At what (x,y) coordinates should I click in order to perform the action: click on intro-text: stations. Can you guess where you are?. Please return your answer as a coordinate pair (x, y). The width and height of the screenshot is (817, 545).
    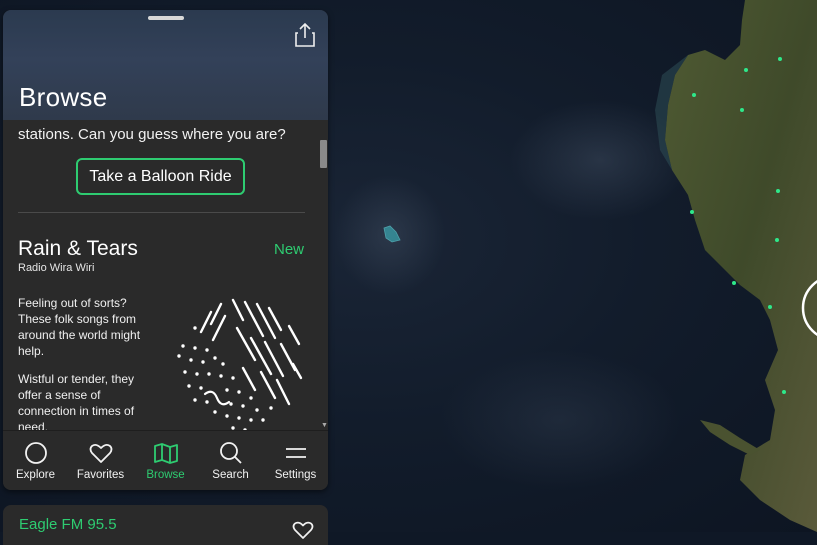
    Looking at the image, I should click on (152, 134).